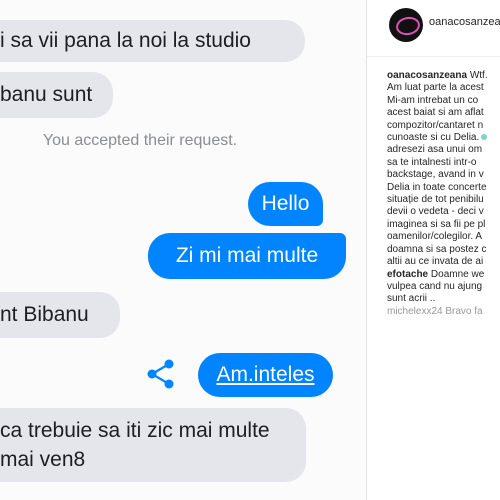 Image resolution: width=500 pixels, height=500 pixels. What do you see at coordinates (437, 249) in the screenshot?
I see `caption-line: doamna si sa postez c` at bounding box center [437, 249].